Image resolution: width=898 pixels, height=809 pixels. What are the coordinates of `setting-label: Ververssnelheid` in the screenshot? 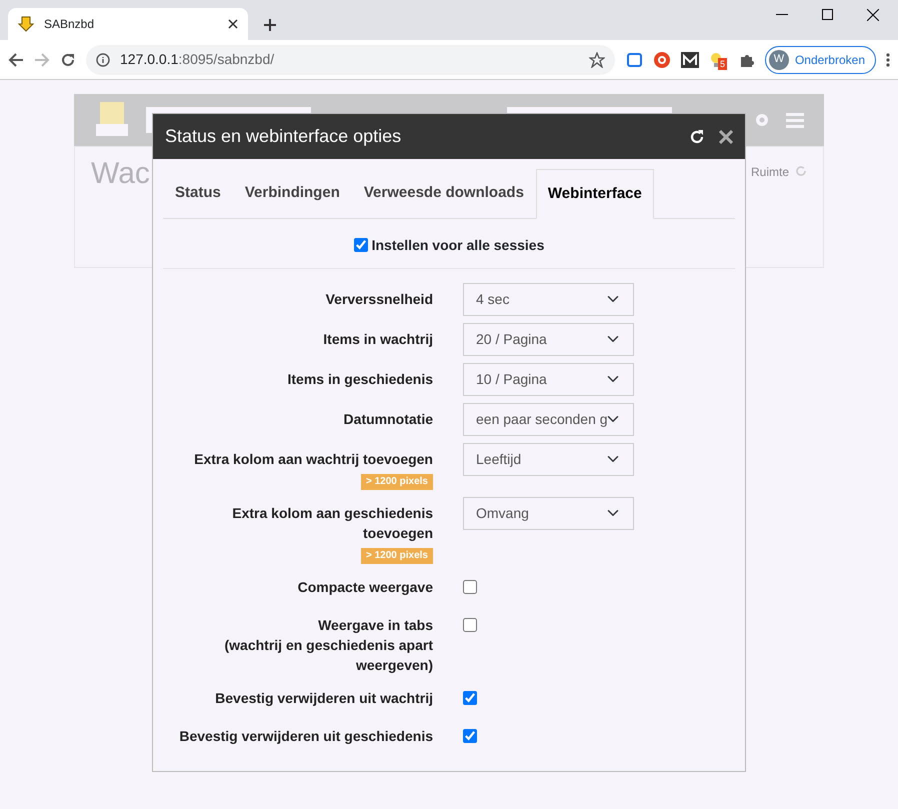 It's located at (379, 298).